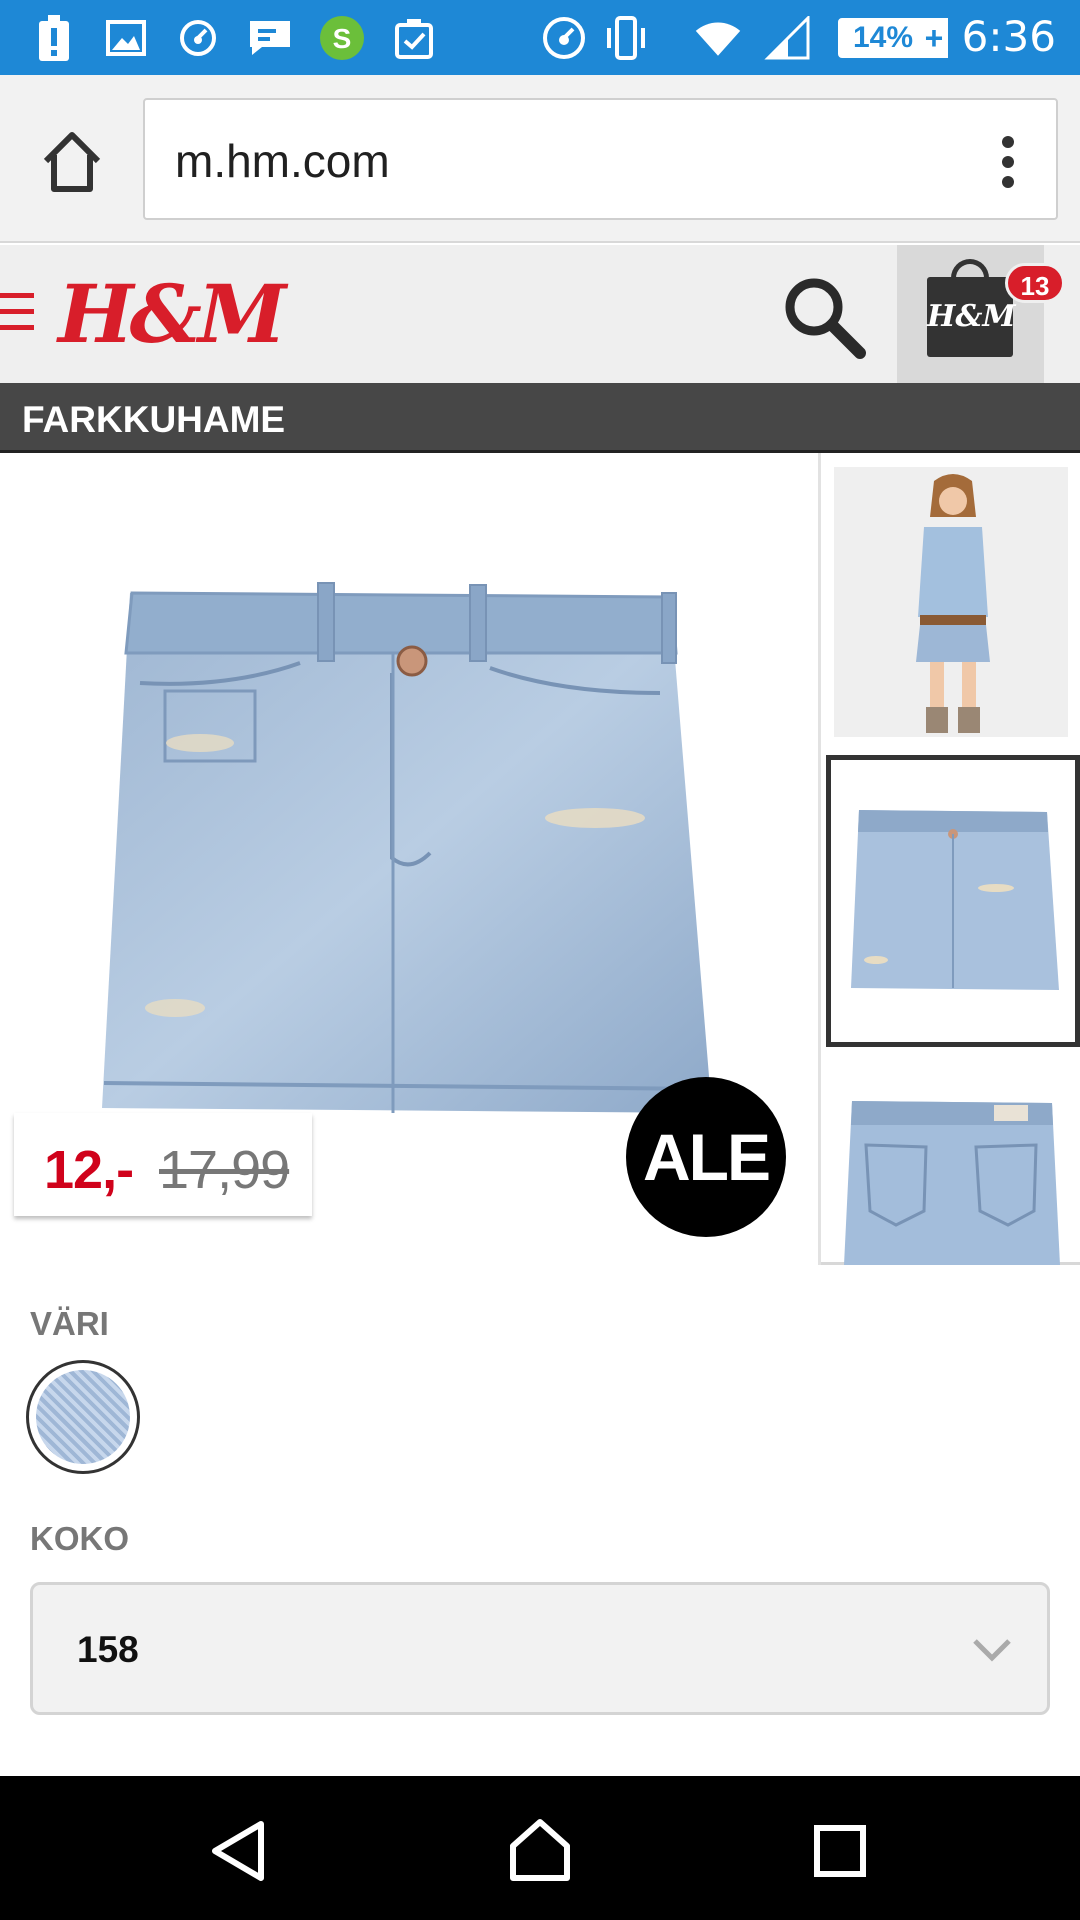 This screenshot has width=1080, height=1920. Describe the element at coordinates (282, 161) in the screenshot. I see `url-text: m.hm.com` at that location.